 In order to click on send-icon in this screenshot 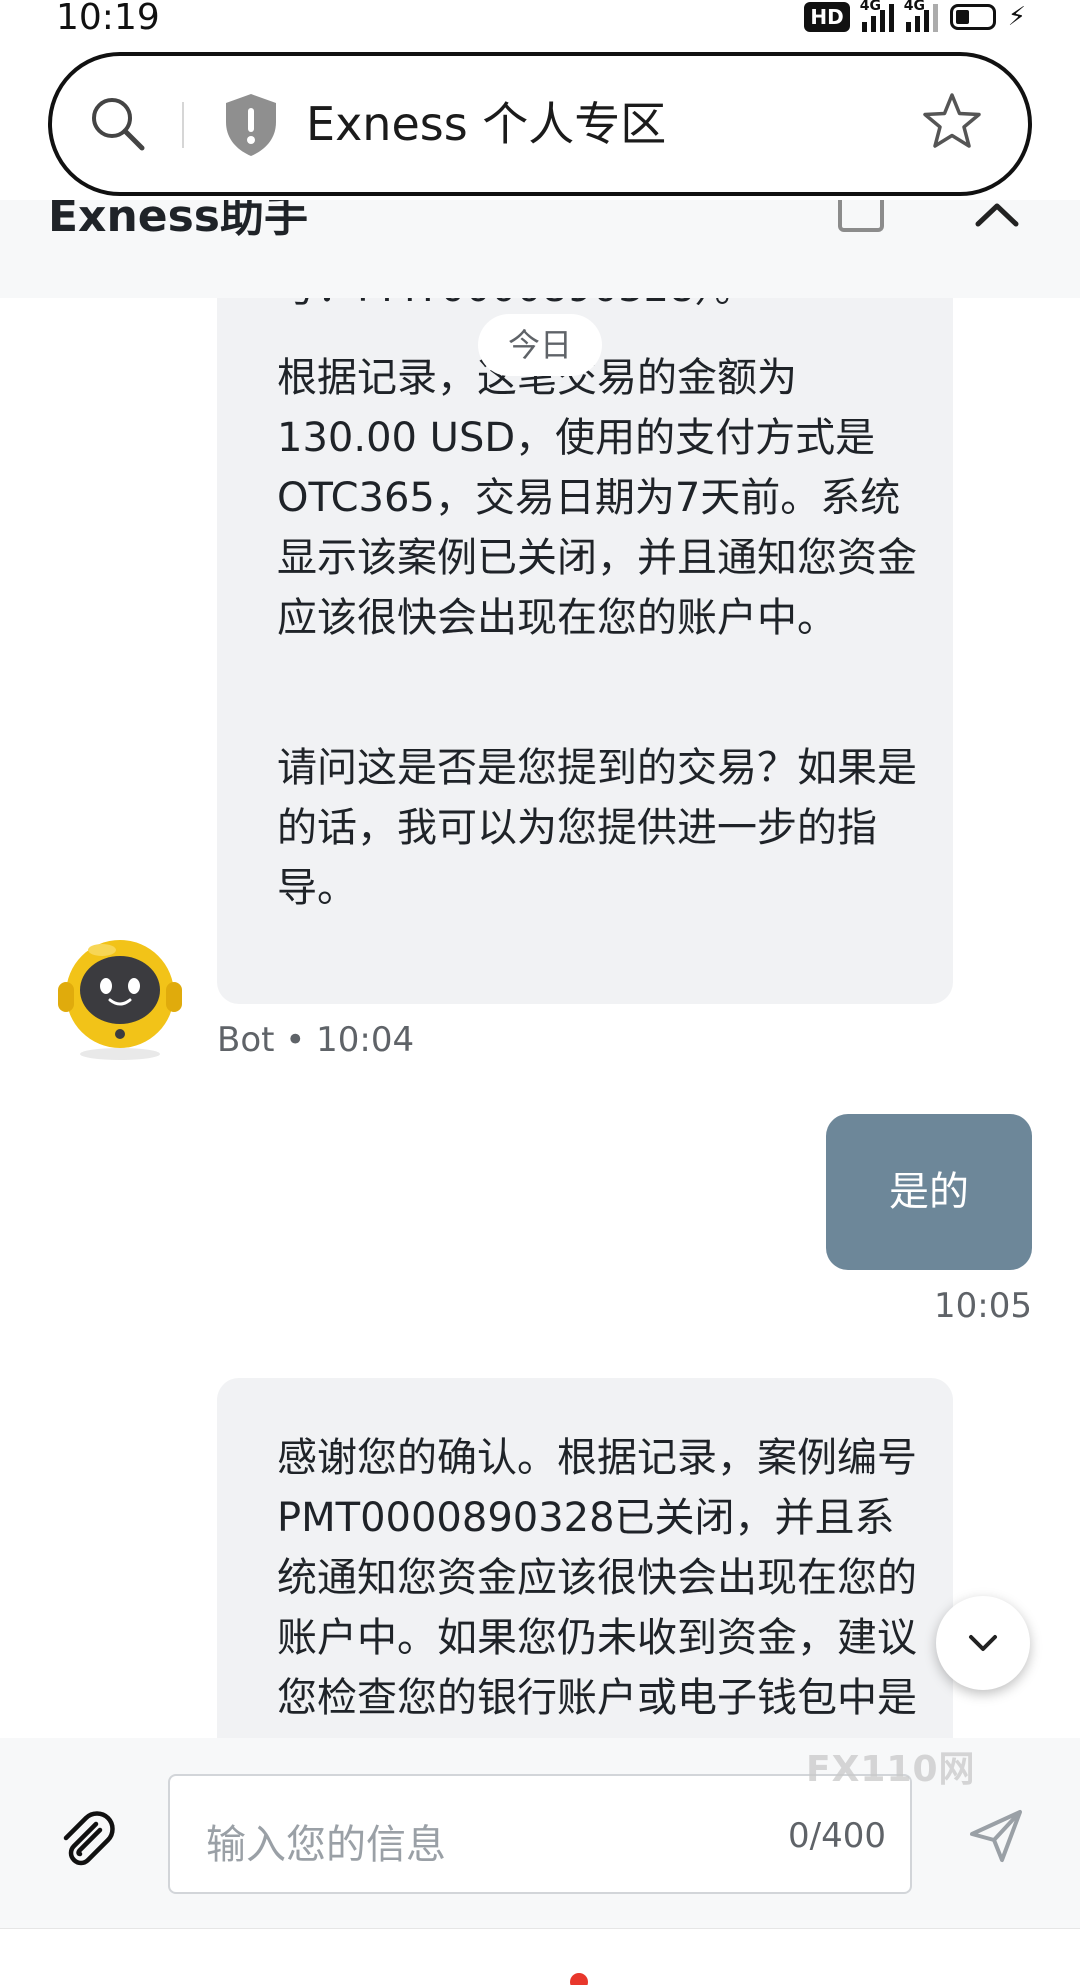, I will do `click(996, 1838)`.